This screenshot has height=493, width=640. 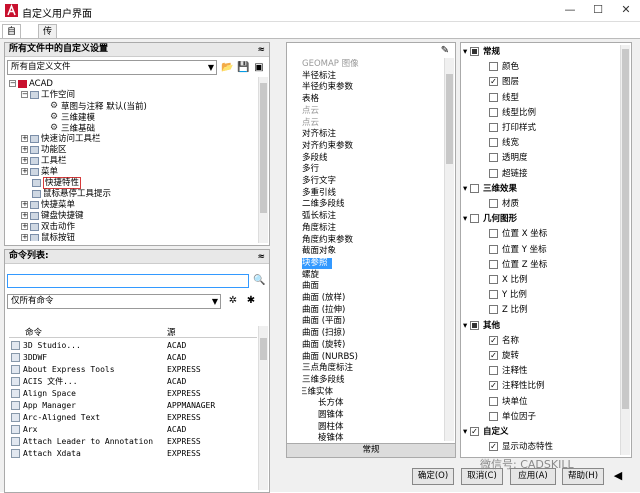 What do you see at coordinates (133, 370) in the screenshot?
I see `command-row: About Express Tools EXPRESS` at bounding box center [133, 370].